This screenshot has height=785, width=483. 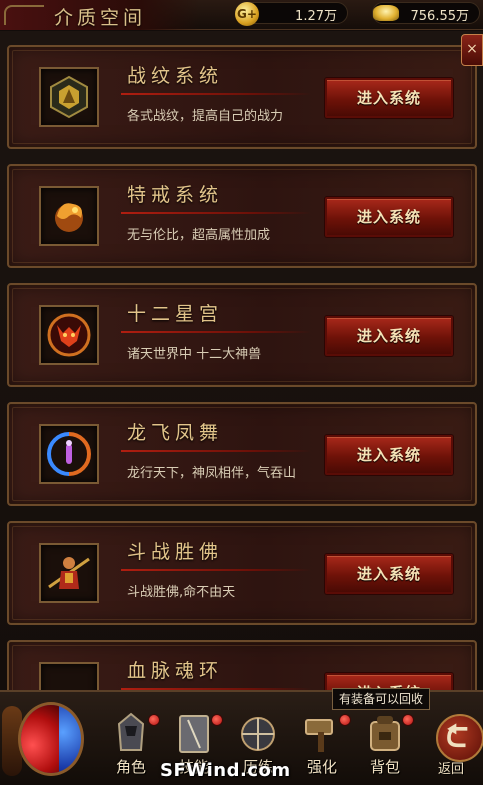 I want to click on hp-mp-orb, so click(x=50, y=740).